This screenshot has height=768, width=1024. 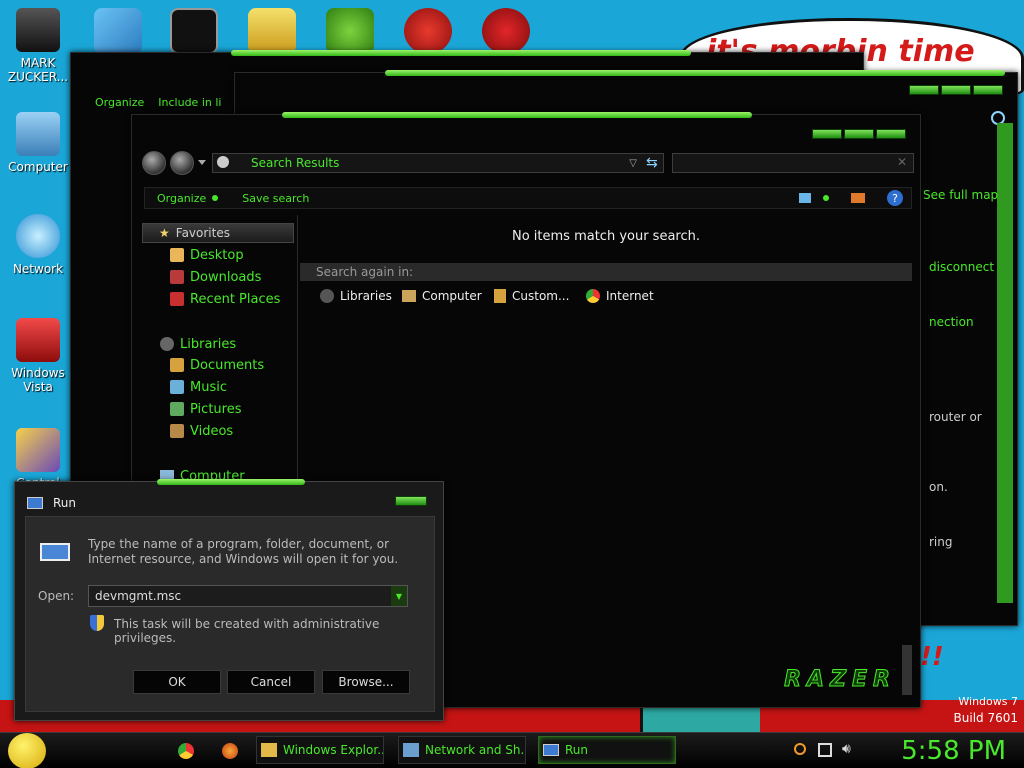 What do you see at coordinates (295, 163) in the screenshot?
I see `address-text: Search Results` at bounding box center [295, 163].